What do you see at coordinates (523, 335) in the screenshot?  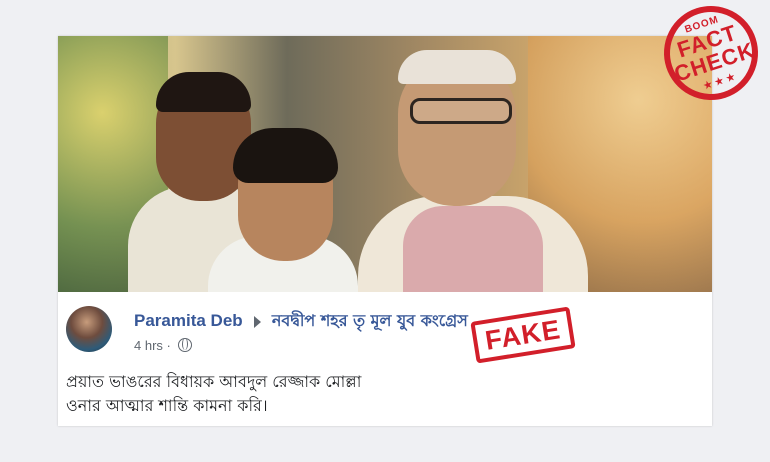 I see `fake-stamp: FAKE` at bounding box center [523, 335].